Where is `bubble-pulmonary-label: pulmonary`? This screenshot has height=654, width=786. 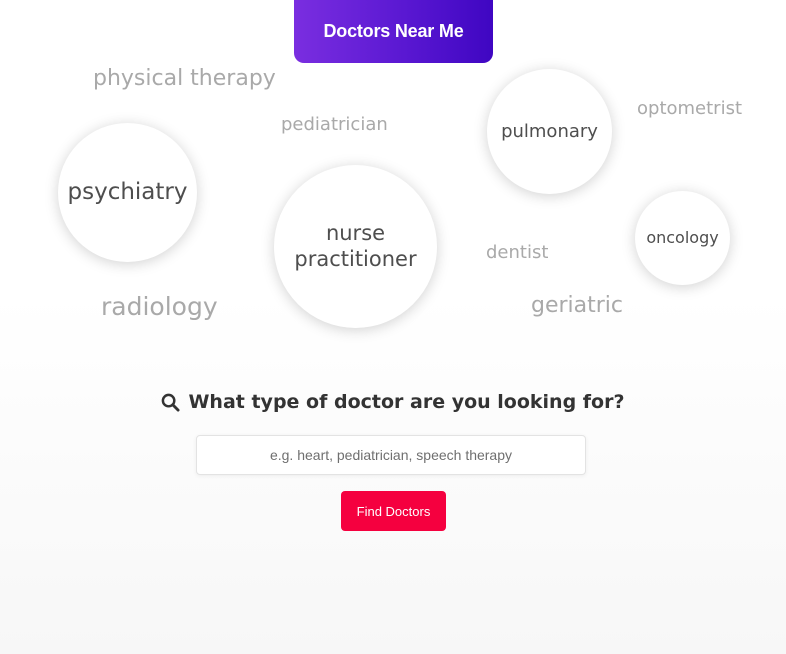 bubble-pulmonary-label: pulmonary is located at coordinates (549, 131).